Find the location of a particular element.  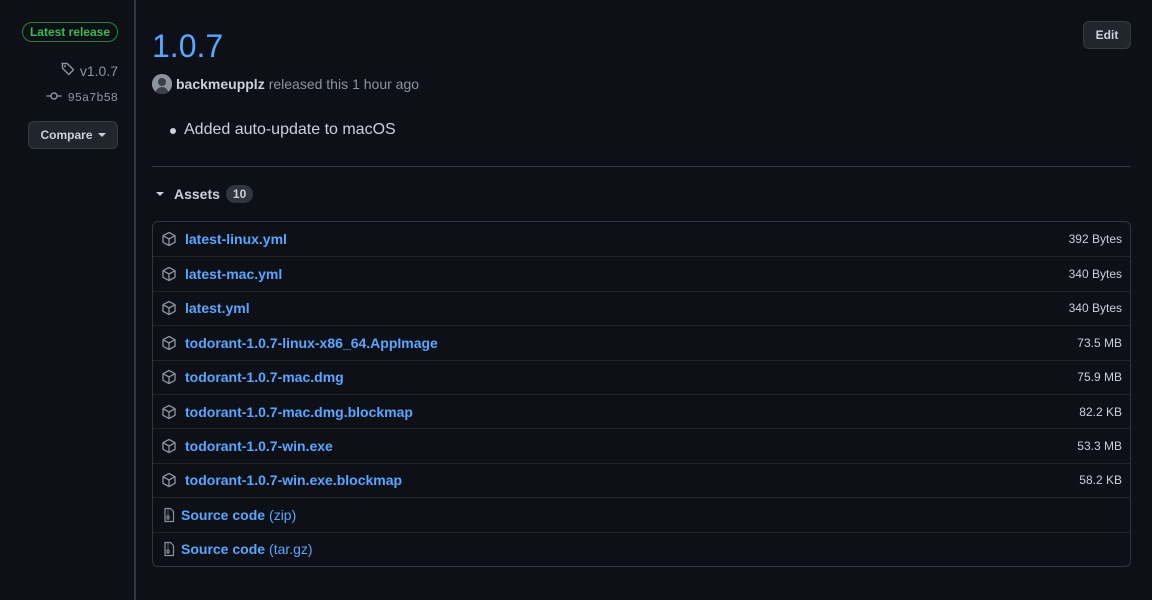

assets-label: Assets is located at coordinates (197, 194).